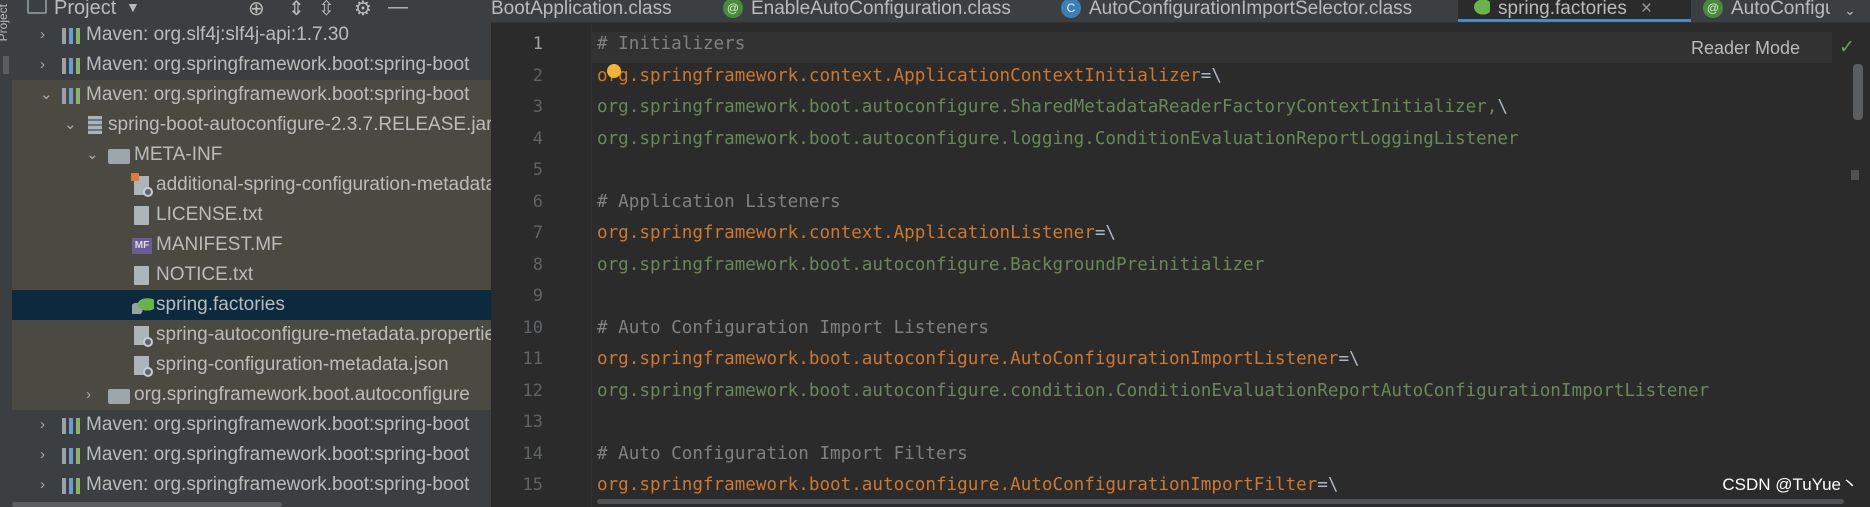 The height and width of the screenshot is (507, 1870). Describe the element at coordinates (302, 394) in the screenshot. I see `tree-item-label: org.springframework.boot.autoconfigure` at that location.